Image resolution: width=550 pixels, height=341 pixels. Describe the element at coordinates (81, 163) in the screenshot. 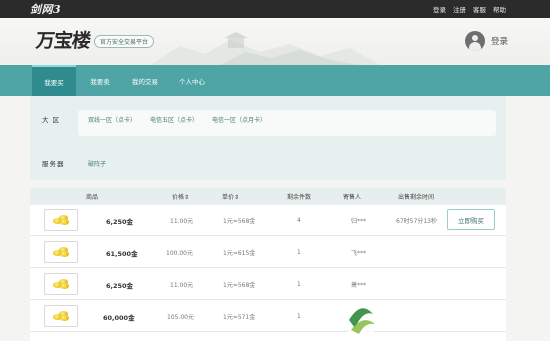

I see `server-row: 服务器 破阵子` at that location.